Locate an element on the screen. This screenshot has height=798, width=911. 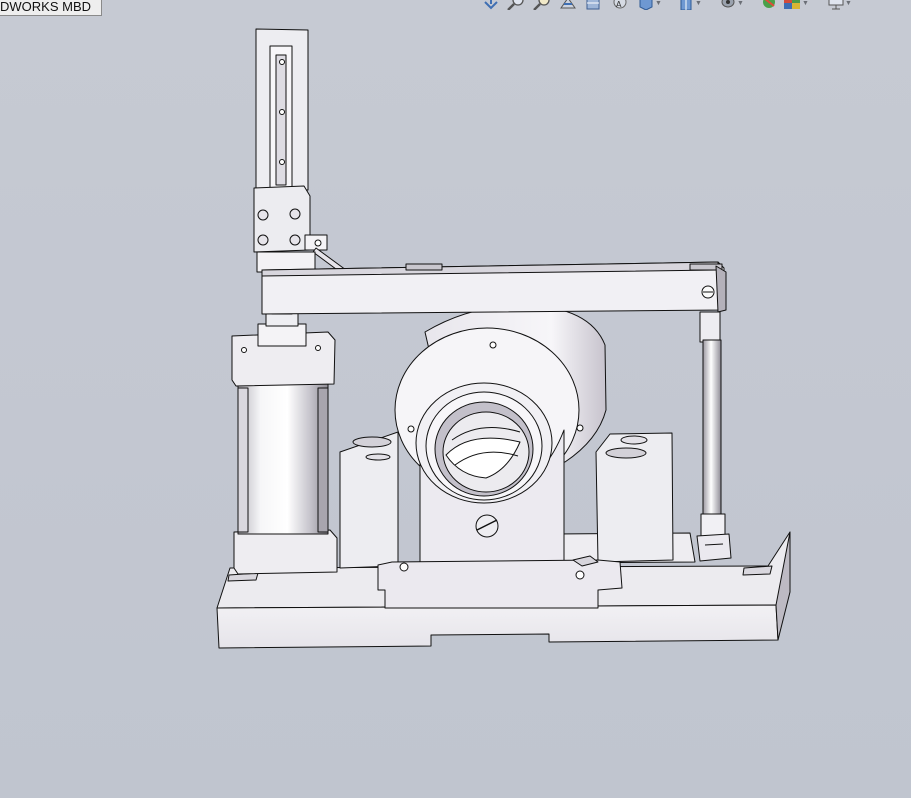
pillow-block-housing is located at coordinates (500, 456).